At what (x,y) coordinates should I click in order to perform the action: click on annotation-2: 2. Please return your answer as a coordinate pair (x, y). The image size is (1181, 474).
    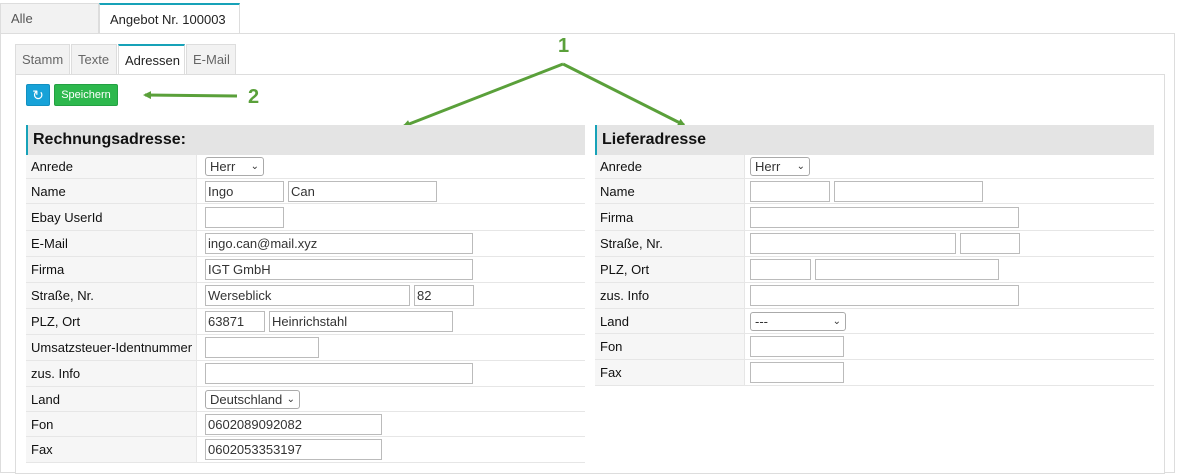
    Looking at the image, I should click on (254, 97).